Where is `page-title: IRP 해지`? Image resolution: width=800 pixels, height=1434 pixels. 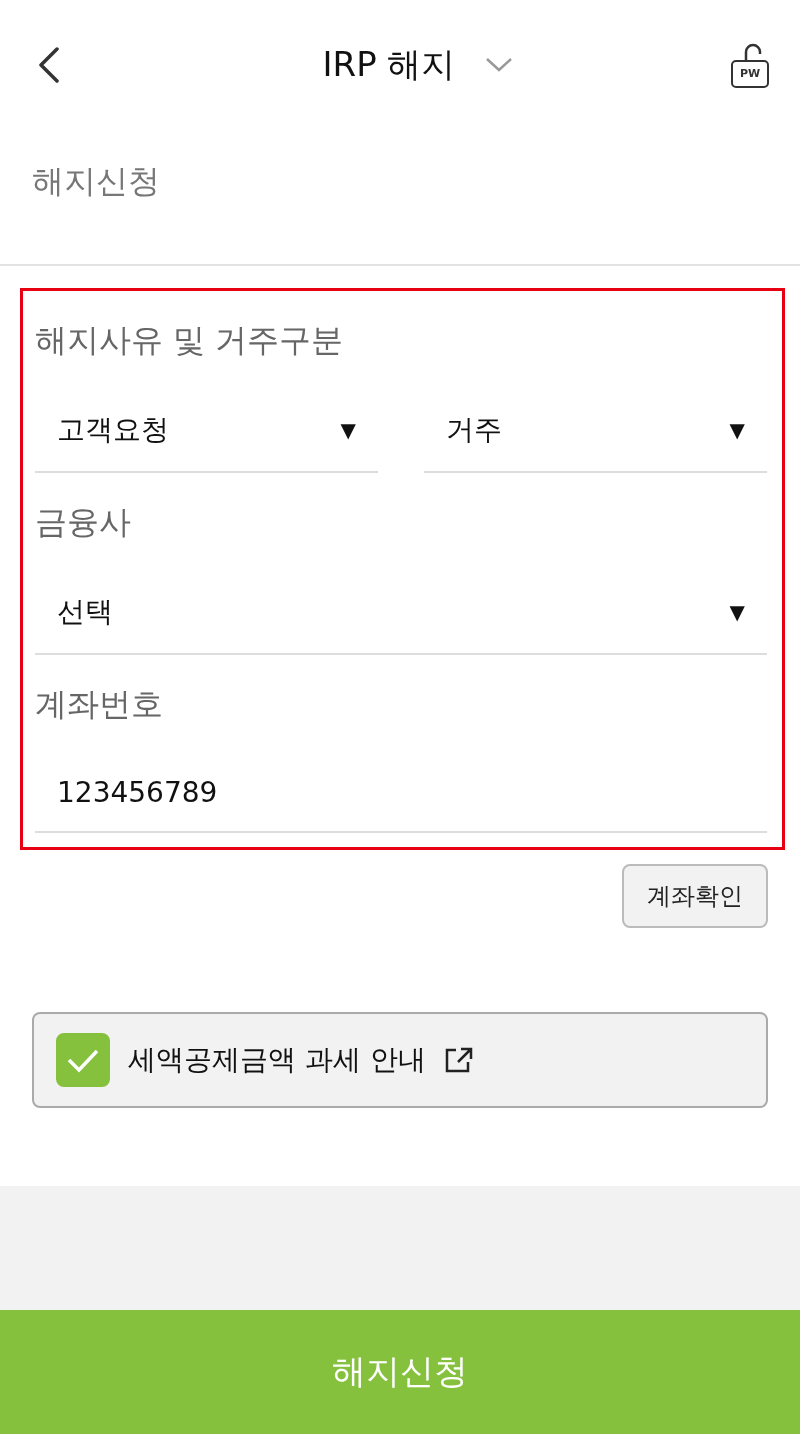
page-title: IRP 해지 is located at coordinates (389, 64).